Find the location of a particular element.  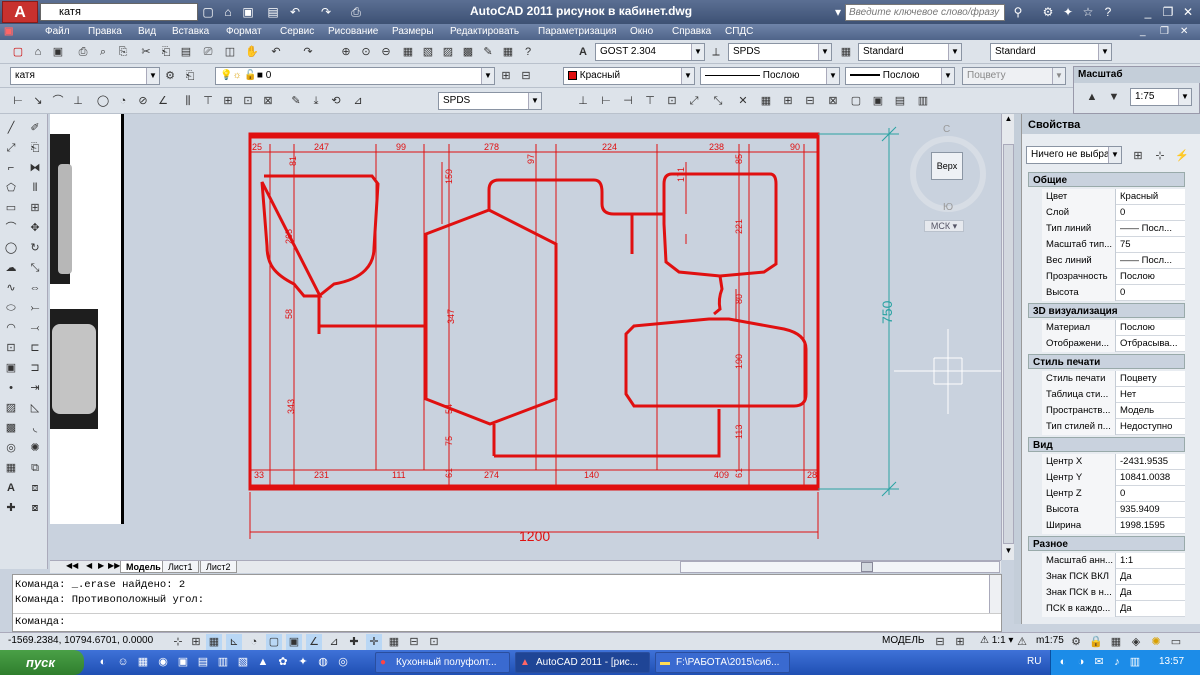

extend-icon: ⤙ is located at coordinates (35, 328).